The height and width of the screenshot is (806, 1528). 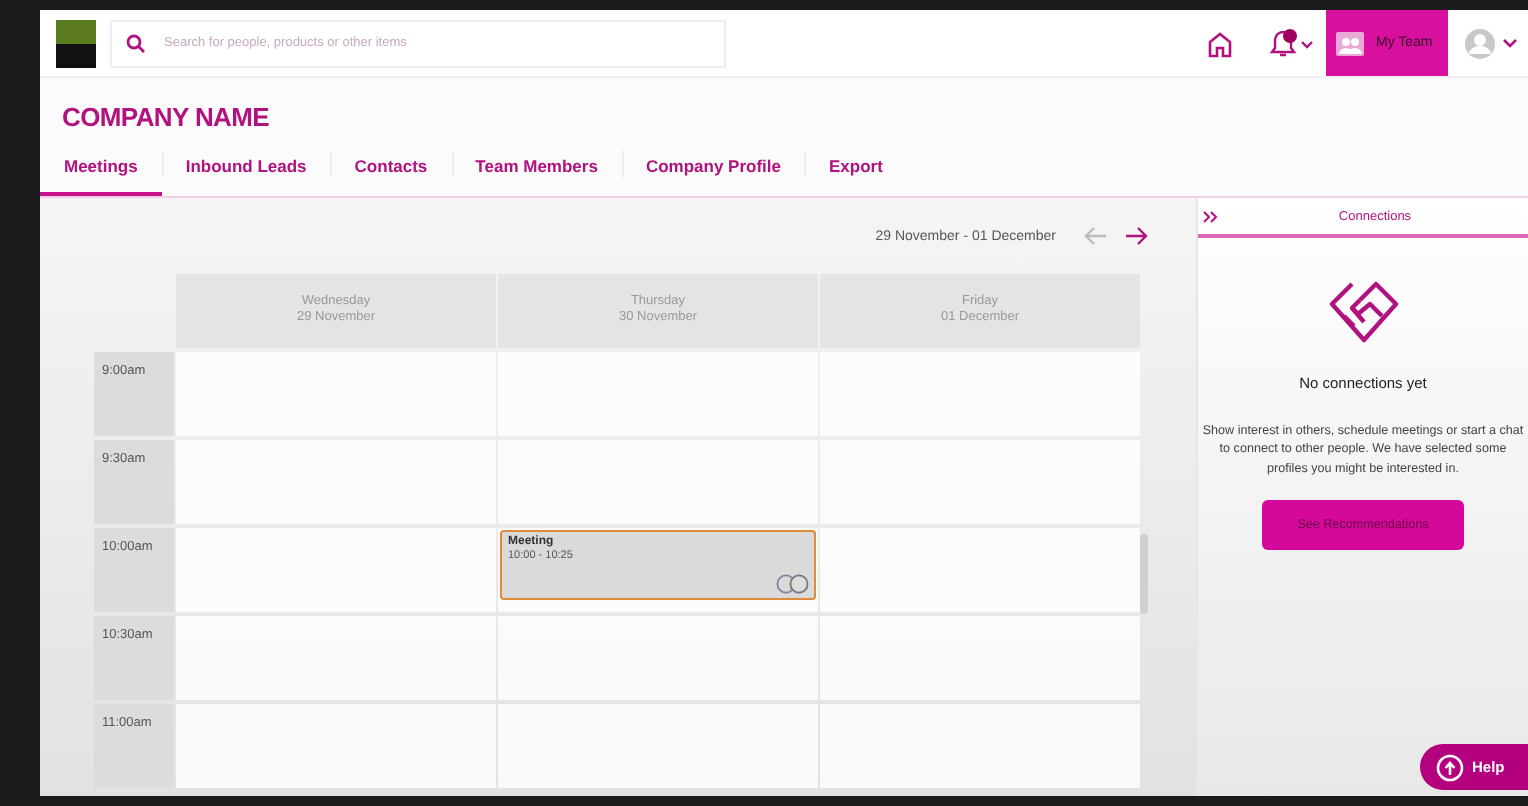 I want to click on company-name: COMPANY NAME, so click(x=167, y=117).